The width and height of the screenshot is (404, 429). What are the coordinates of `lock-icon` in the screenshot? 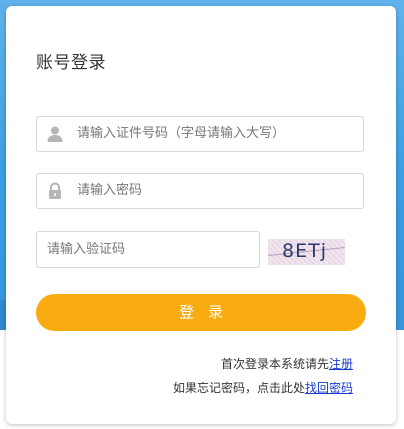 It's located at (55, 191).